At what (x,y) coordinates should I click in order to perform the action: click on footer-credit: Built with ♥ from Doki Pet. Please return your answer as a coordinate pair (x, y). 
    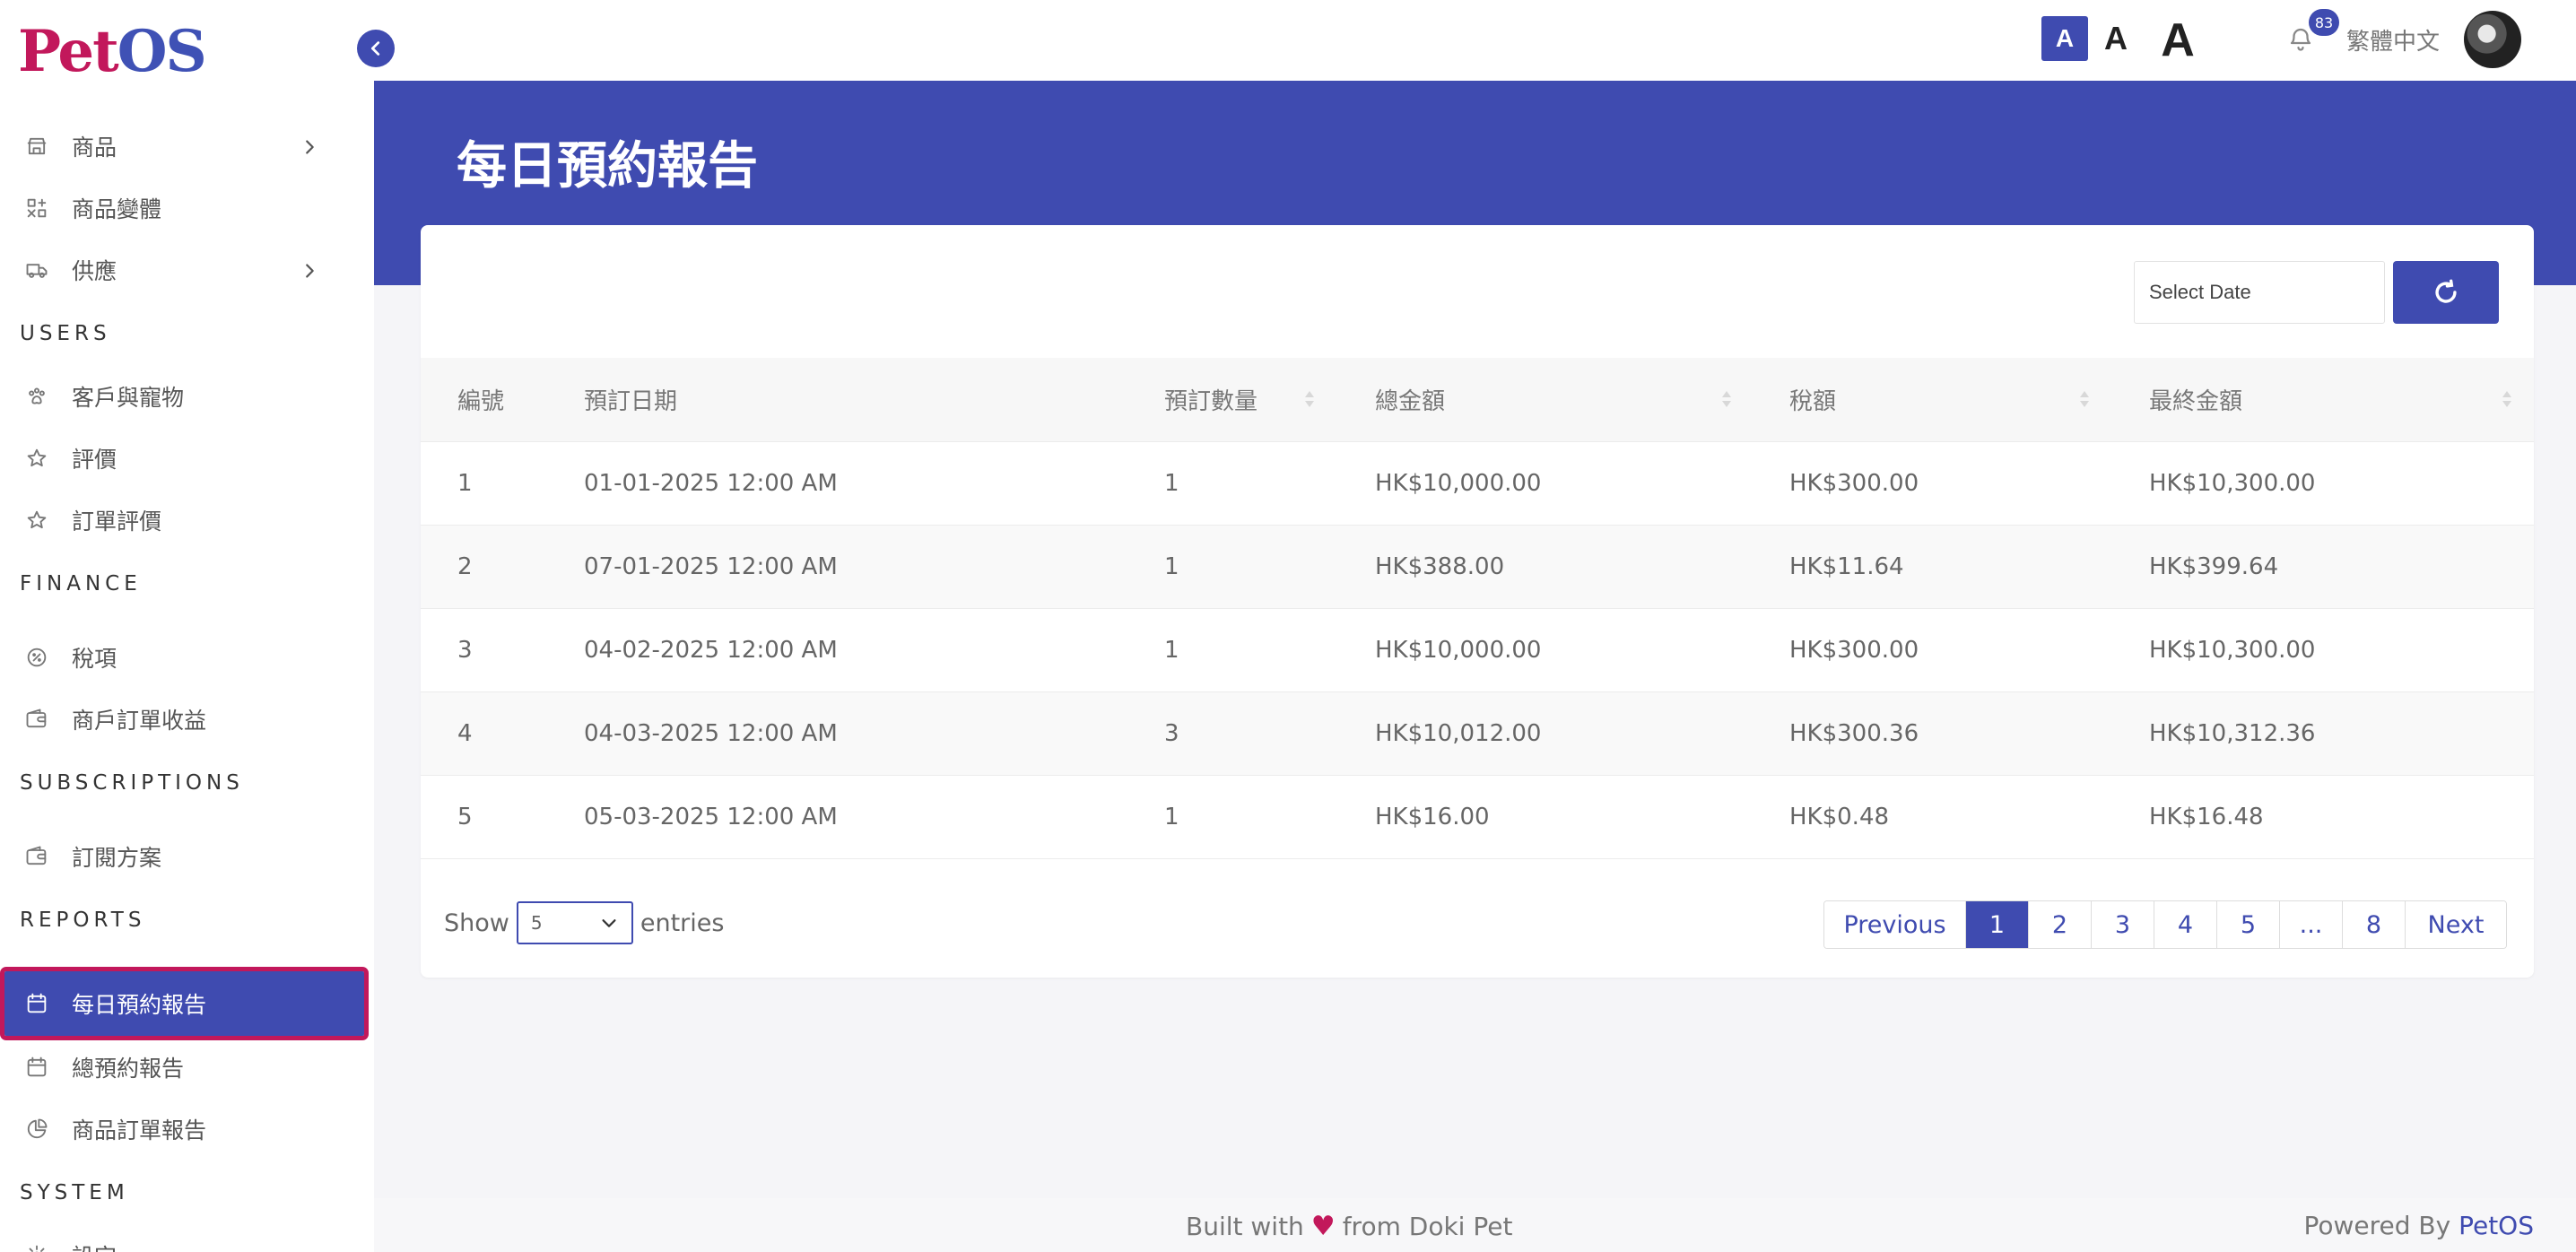
    Looking at the image, I should click on (1349, 1226).